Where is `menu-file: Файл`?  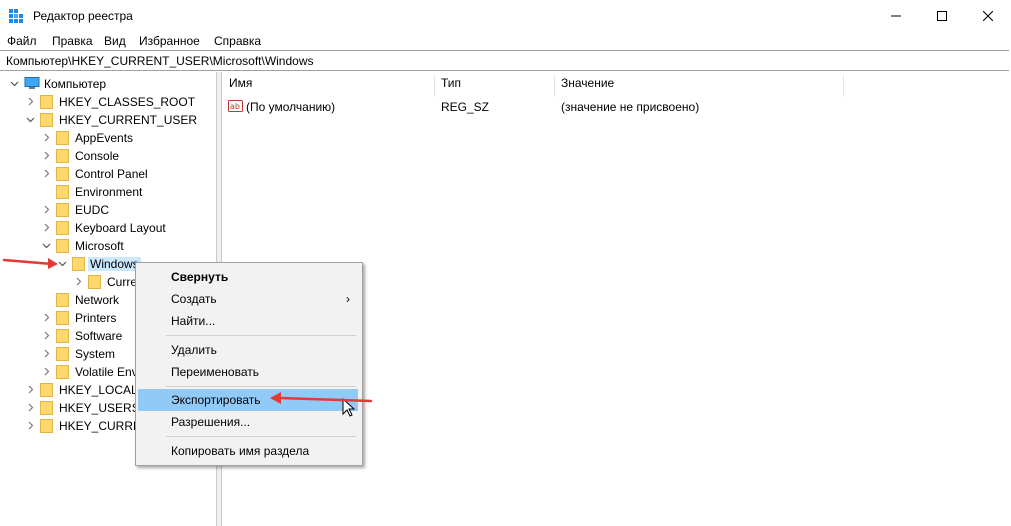 menu-file: Файл is located at coordinates (22, 41).